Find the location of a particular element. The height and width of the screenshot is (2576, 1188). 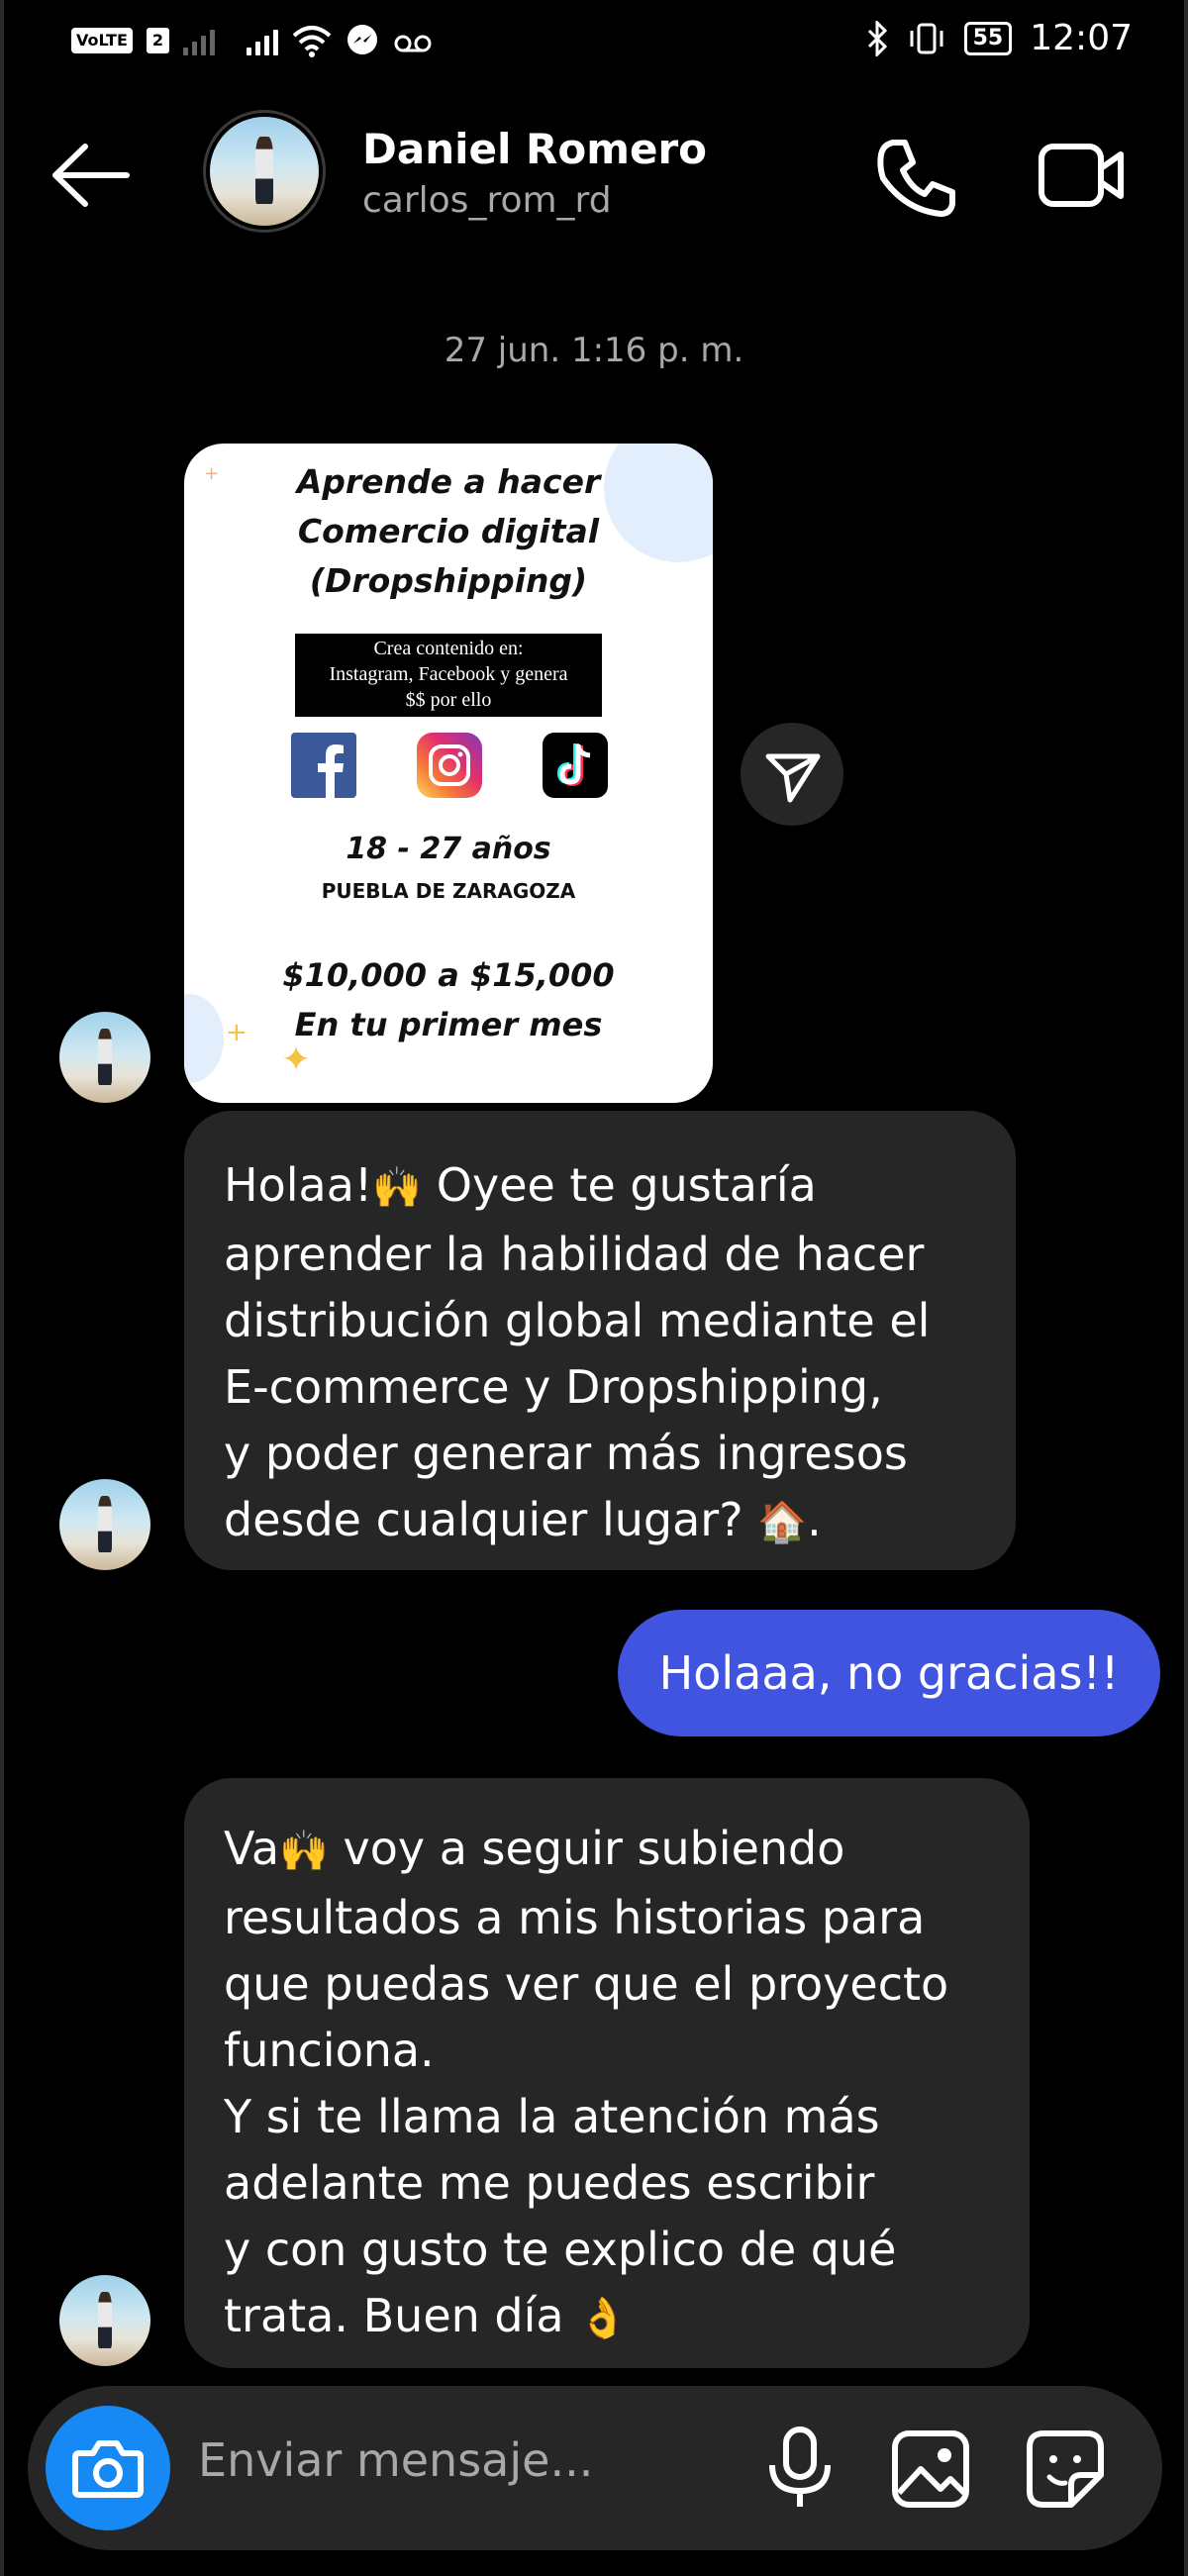

poster-title-line: (Dropshipping) is located at coordinates (448, 580).